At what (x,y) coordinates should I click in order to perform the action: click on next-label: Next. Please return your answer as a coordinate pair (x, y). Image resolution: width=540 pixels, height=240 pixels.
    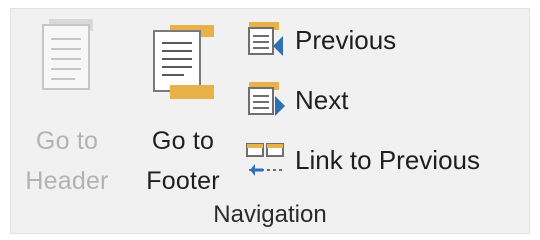
    Looking at the image, I should click on (322, 99).